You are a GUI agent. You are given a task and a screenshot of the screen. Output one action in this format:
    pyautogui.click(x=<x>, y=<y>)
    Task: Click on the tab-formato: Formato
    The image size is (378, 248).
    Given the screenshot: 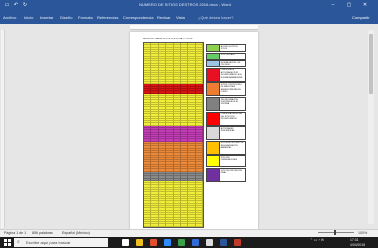 What is the action you would take?
    pyautogui.click(x=85, y=17)
    